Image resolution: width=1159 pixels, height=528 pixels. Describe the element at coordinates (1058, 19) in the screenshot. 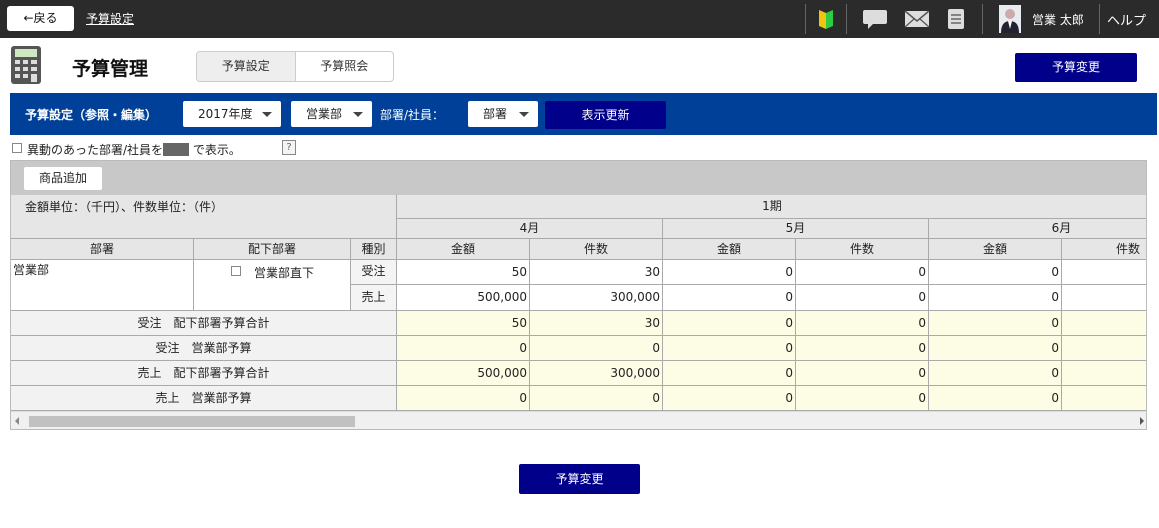

I see `user-name: 営業 太郎` at that location.